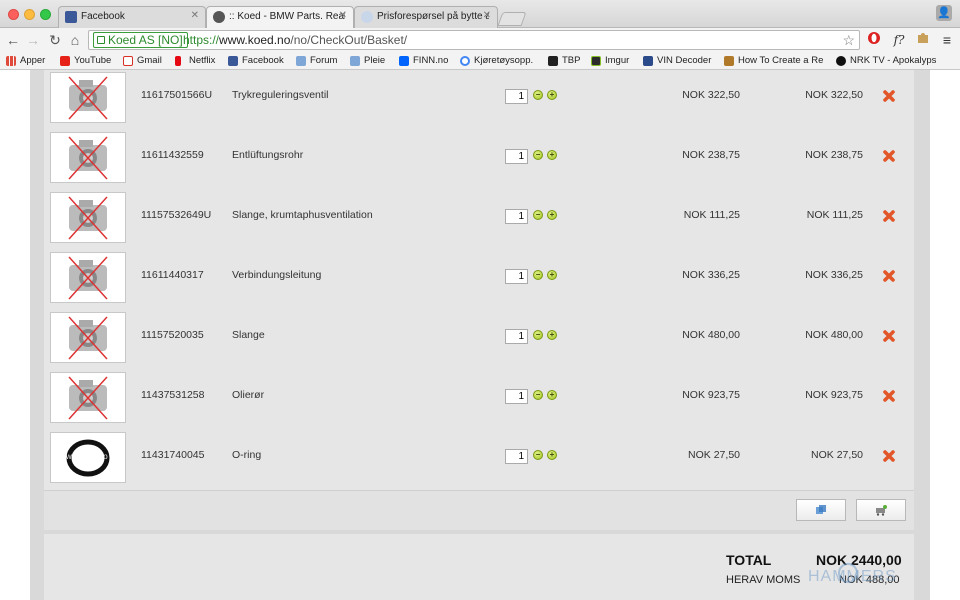 The width and height of the screenshot is (960, 600). I want to click on google-icon, so click(465, 61).